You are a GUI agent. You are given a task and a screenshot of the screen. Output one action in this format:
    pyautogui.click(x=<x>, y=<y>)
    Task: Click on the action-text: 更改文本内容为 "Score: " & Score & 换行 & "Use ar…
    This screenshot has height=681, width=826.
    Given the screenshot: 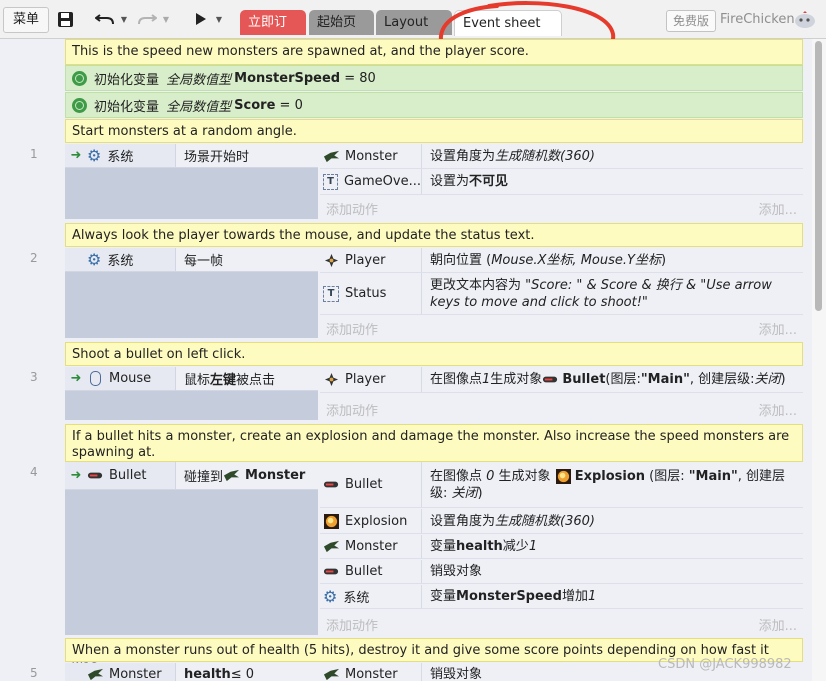 What is the action you would take?
    pyautogui.click(x=612, y=294)
    